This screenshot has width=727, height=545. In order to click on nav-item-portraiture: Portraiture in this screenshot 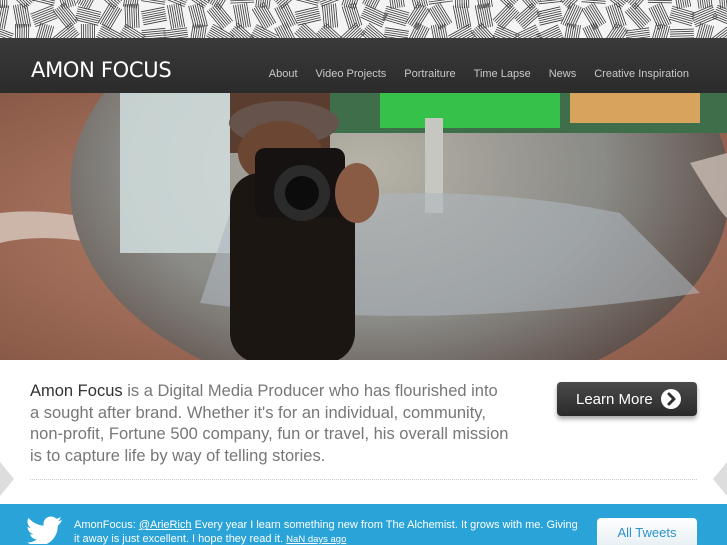, I will do `click(429, 74)`.